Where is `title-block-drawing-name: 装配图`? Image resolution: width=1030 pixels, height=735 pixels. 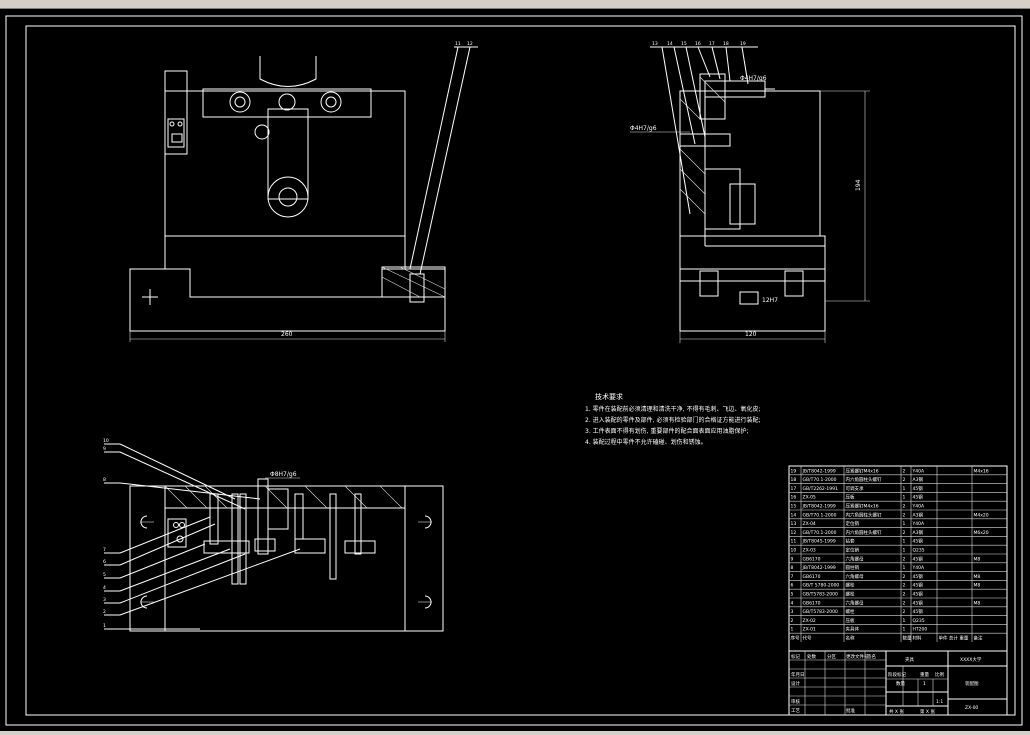
title-block-drawing-name: 装配图 is located at coordinates (972, 683).